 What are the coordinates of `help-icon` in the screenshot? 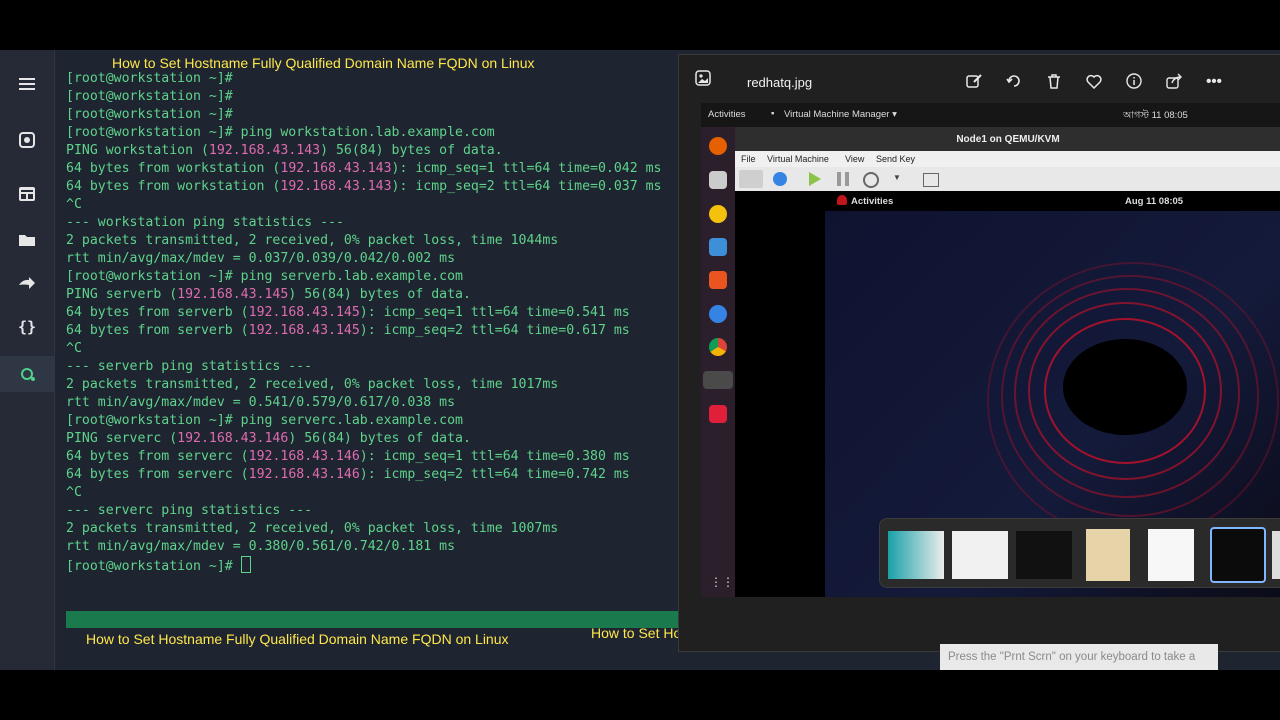 It's located at (718, 314).